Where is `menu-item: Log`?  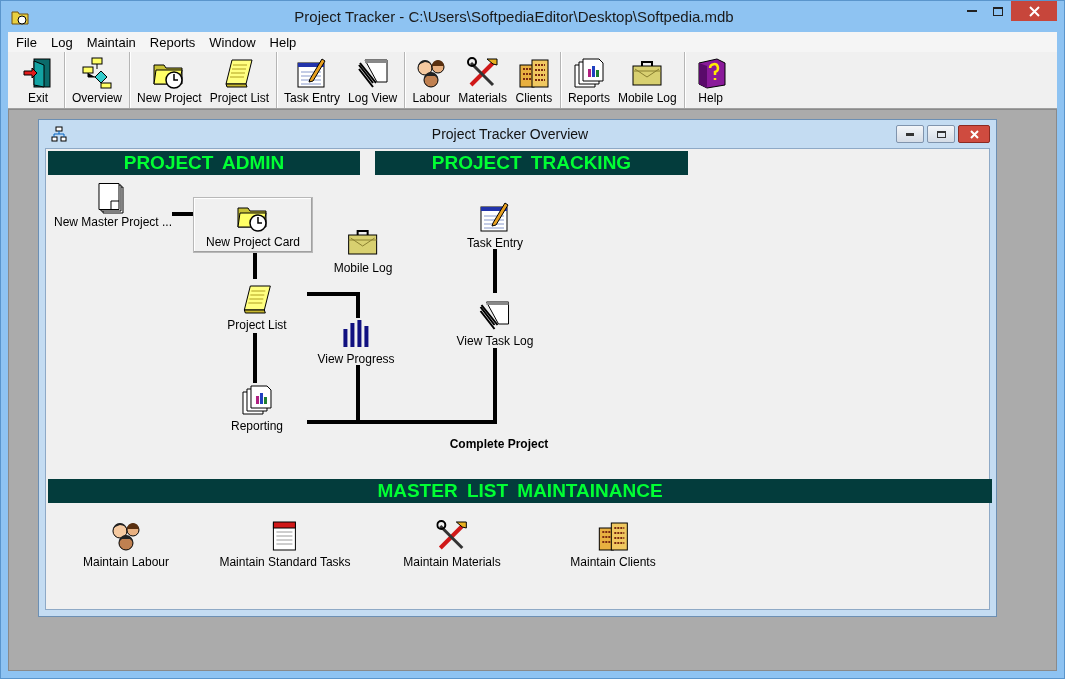 menu-item: Log is located at coordinates (61, 42).